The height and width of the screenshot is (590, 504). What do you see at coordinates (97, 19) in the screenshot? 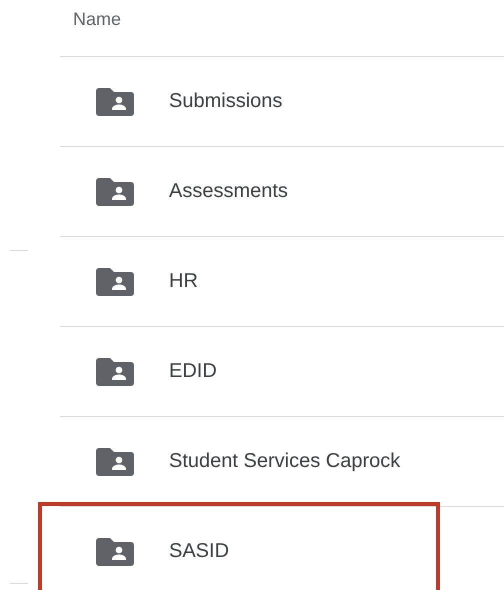
I see `column-header: Name` at bounding box center [97, 19].